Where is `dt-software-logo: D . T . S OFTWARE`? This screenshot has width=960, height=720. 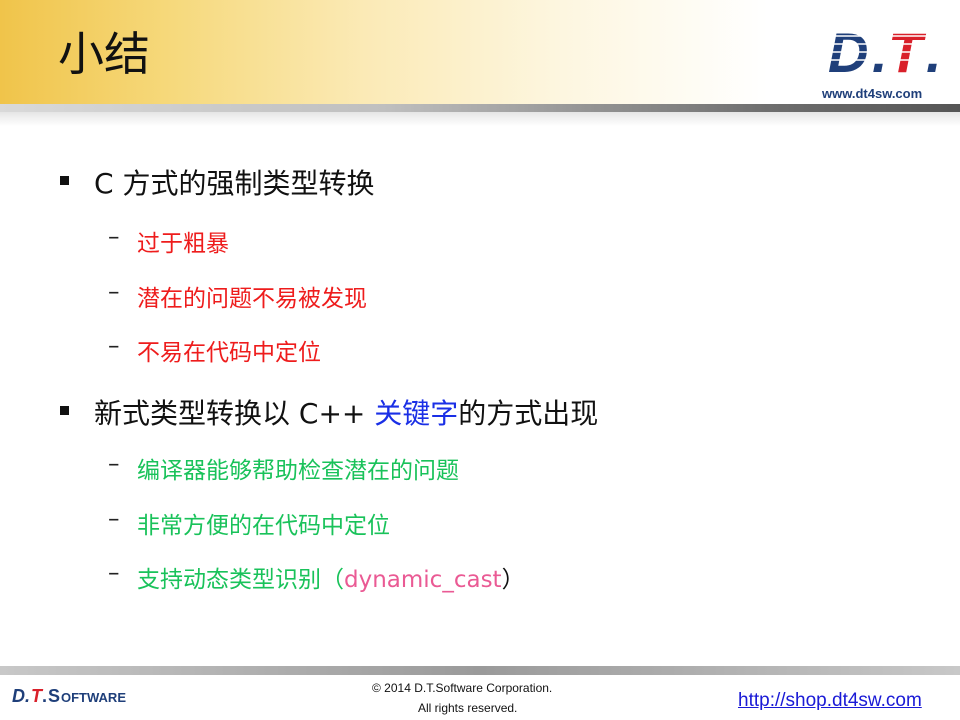
dt-software-logo: D . T . S OFTWARE is located at coordinates (69, 696).